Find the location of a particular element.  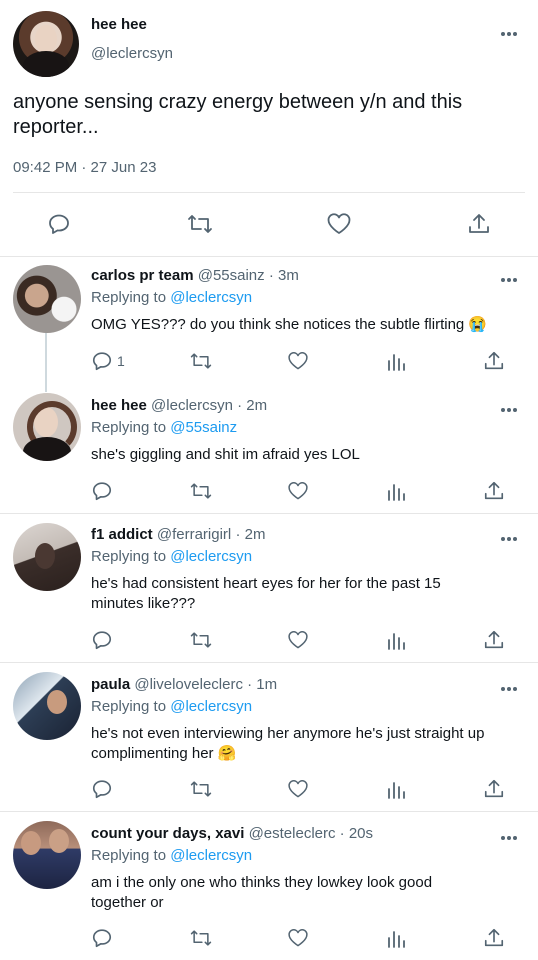

display-name: f1 addict is located at coordinates (122, 534).